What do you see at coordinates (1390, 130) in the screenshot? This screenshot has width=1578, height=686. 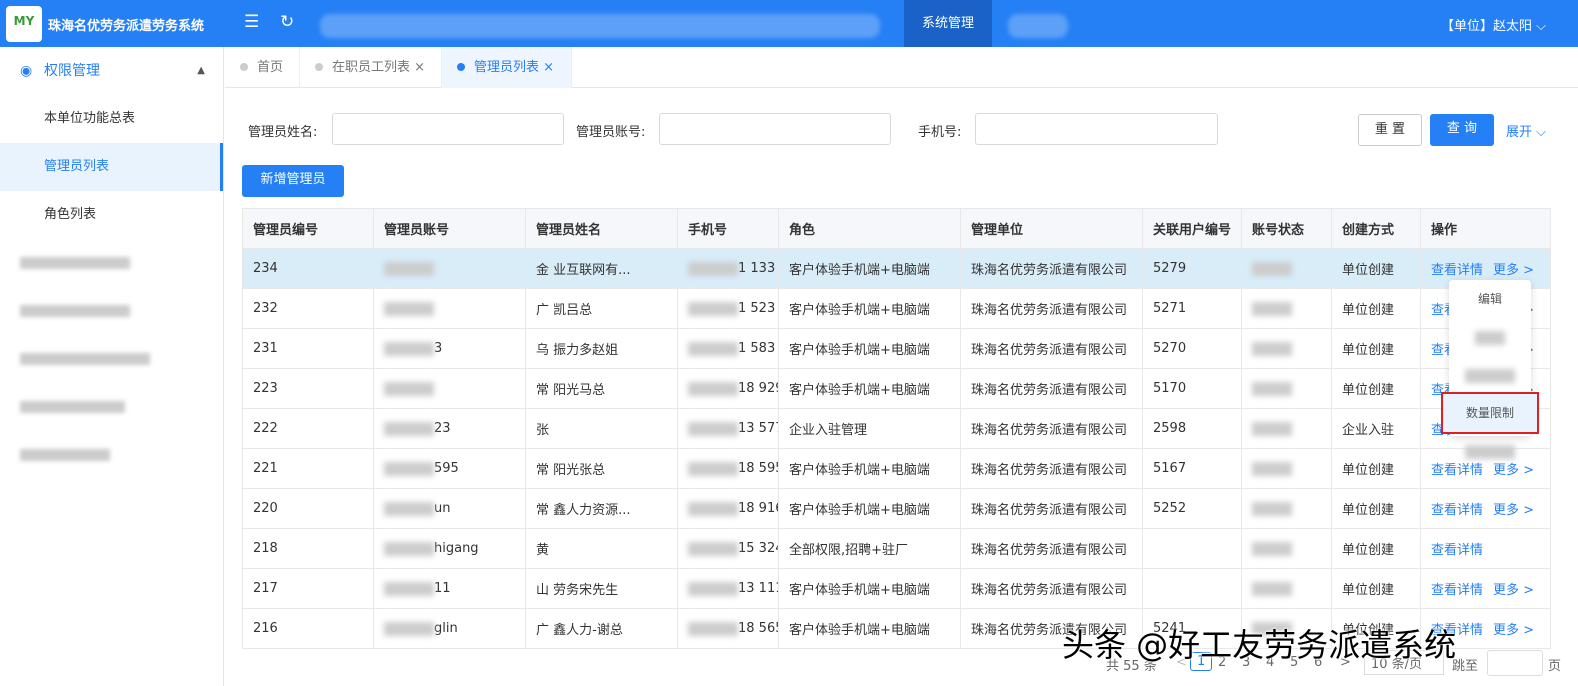 I see `reset-button: 重 置` at bounding box center [1390, 130].